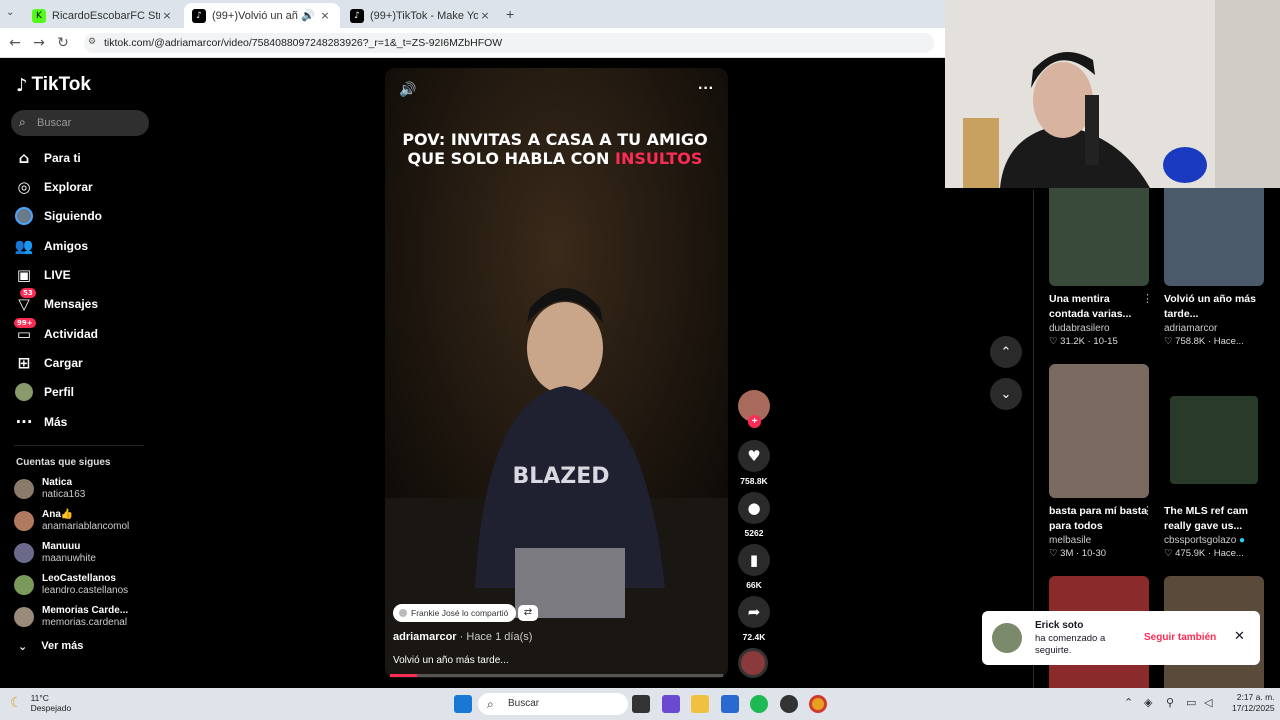  What do you see at coordinates (24, 392) in the screenshot?
I see `profile-icon` at bounding box center [24, 392].